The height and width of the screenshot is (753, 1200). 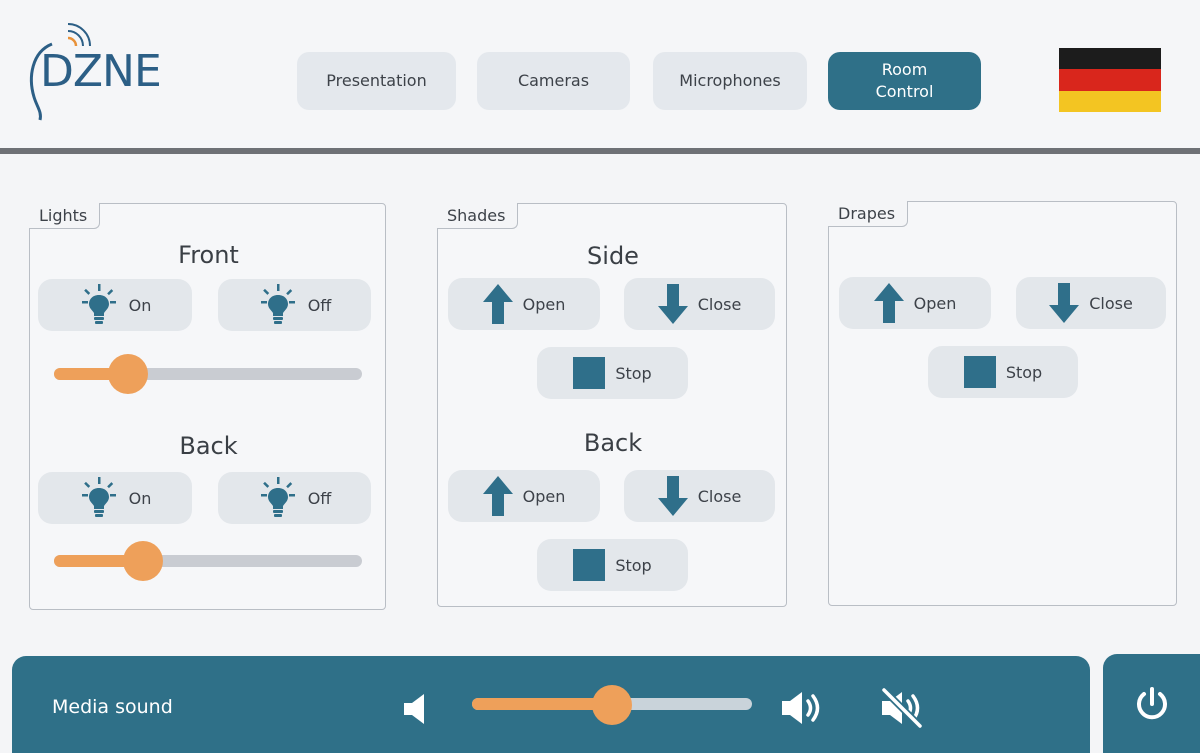 I want to click on mute-icon, so click(x=903, y=708).